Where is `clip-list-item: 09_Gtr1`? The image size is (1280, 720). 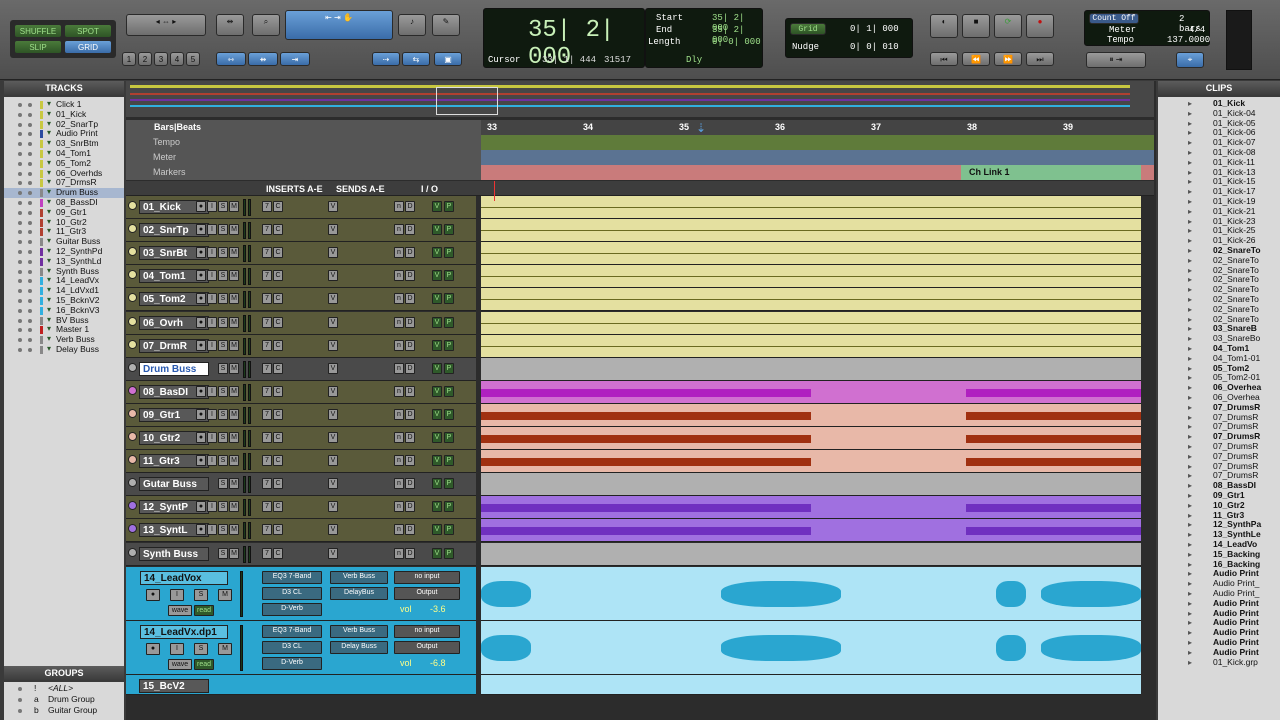
clip-list-item: 09_Gtr1 is located at coordinates (1246, 496).